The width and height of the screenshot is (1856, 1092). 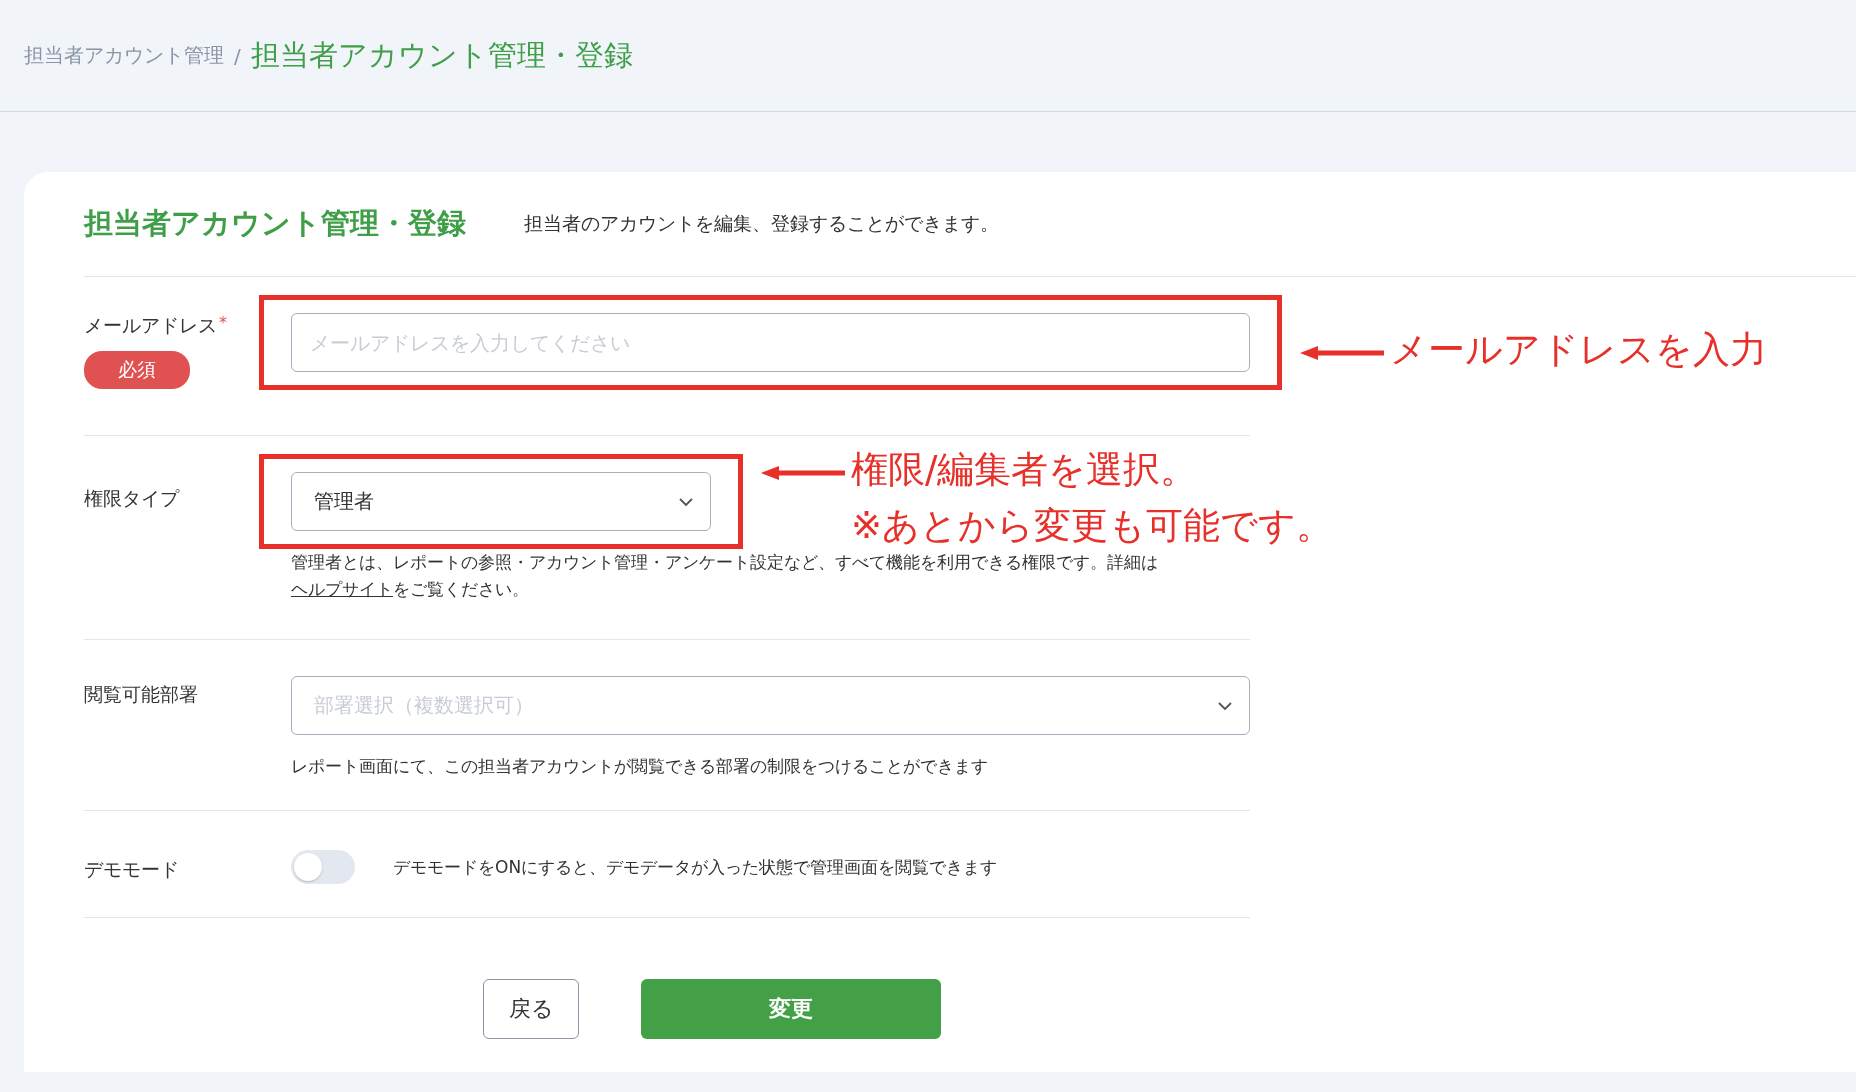 I want to click on field-label: 閲覧可能部署, so click(x=141, y=694).